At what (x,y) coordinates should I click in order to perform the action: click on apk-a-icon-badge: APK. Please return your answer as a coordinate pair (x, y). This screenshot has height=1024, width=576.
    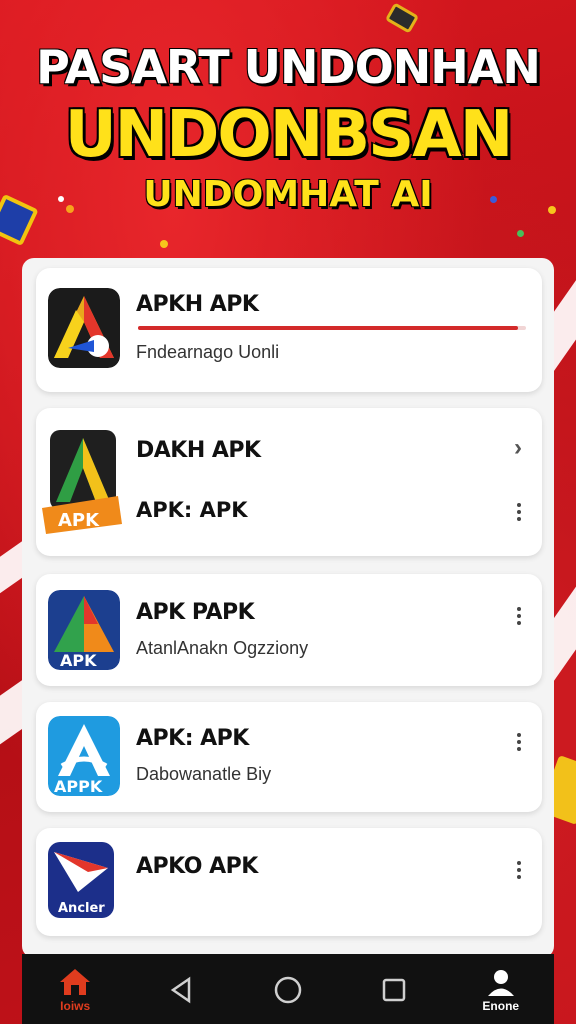
    Looking at the image, I should click on (83, 482).